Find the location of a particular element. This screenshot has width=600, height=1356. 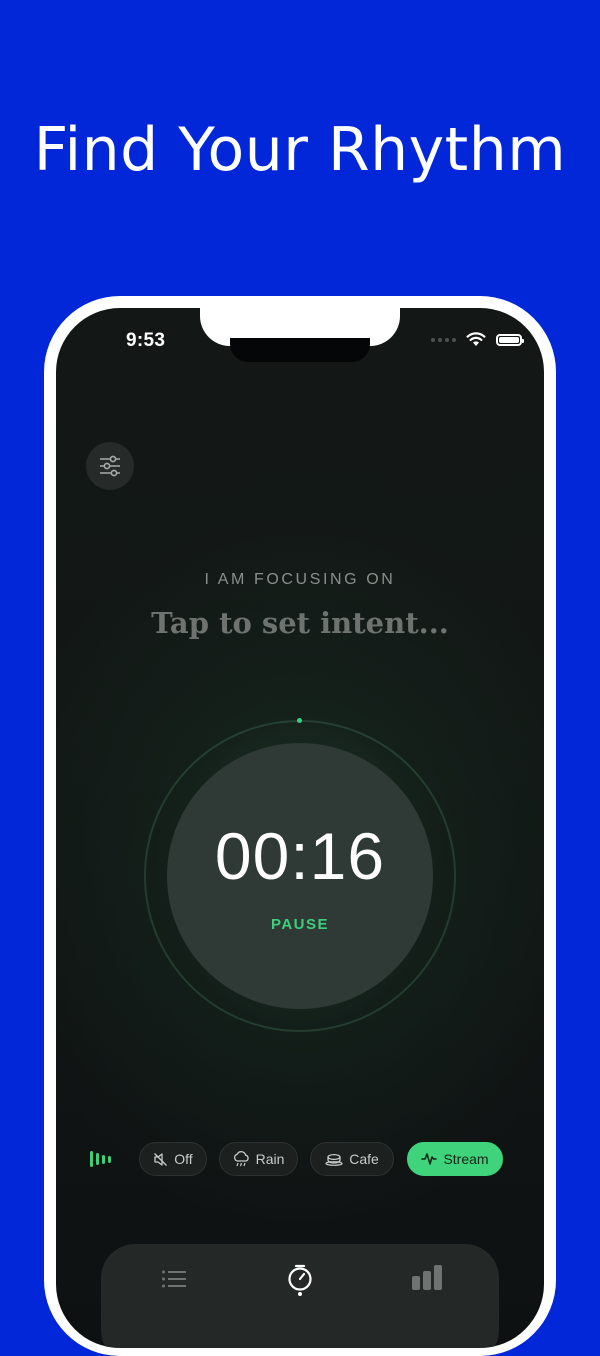

pulse-icon is located at coordinates (429, 1159).